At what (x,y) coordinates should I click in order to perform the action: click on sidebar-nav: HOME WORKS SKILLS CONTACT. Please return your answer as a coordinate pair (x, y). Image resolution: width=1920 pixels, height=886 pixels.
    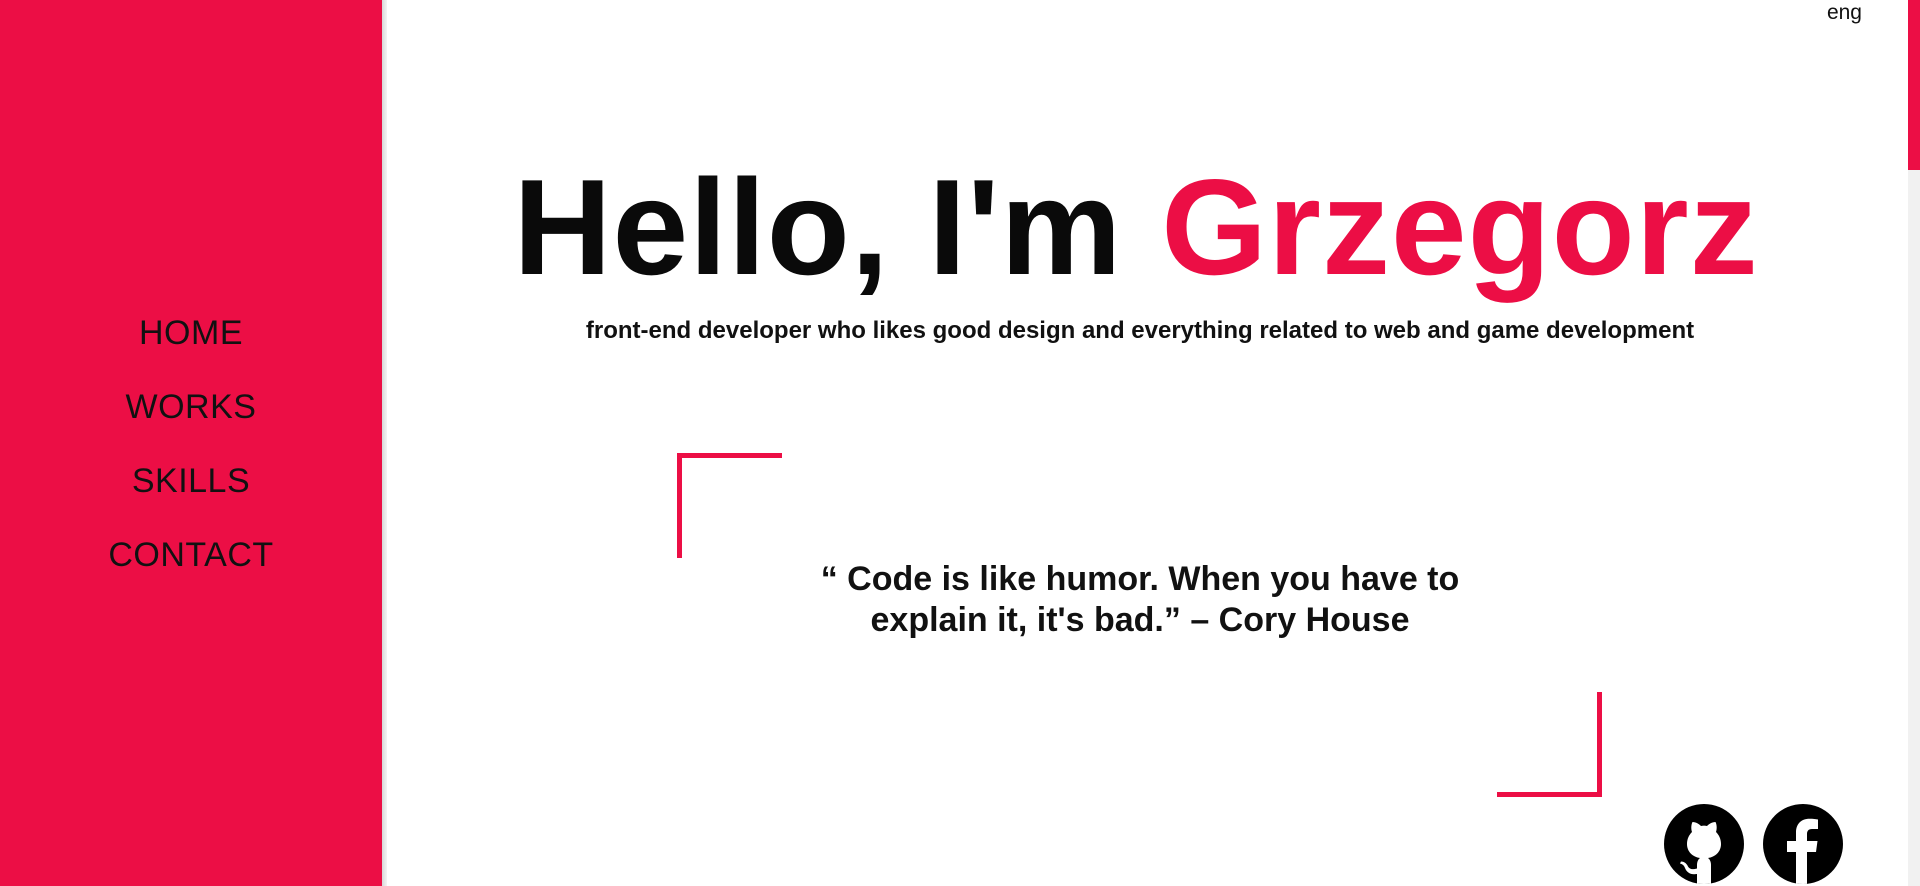
    Looking at the image, I should click on (191, 455).